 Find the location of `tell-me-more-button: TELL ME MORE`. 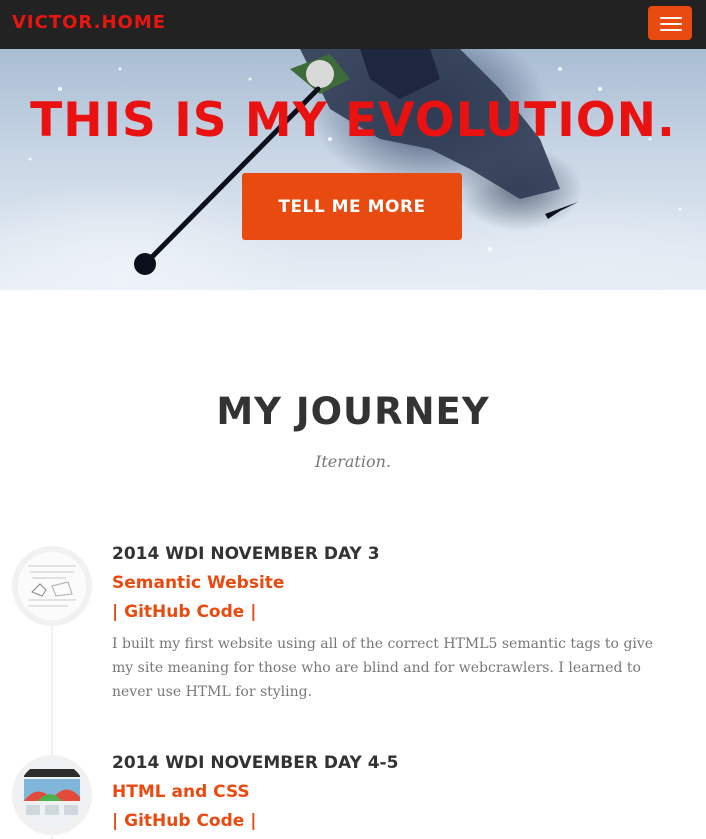

tell-me-more-button: TELL ME MORE is located at coordinates (352, 206).